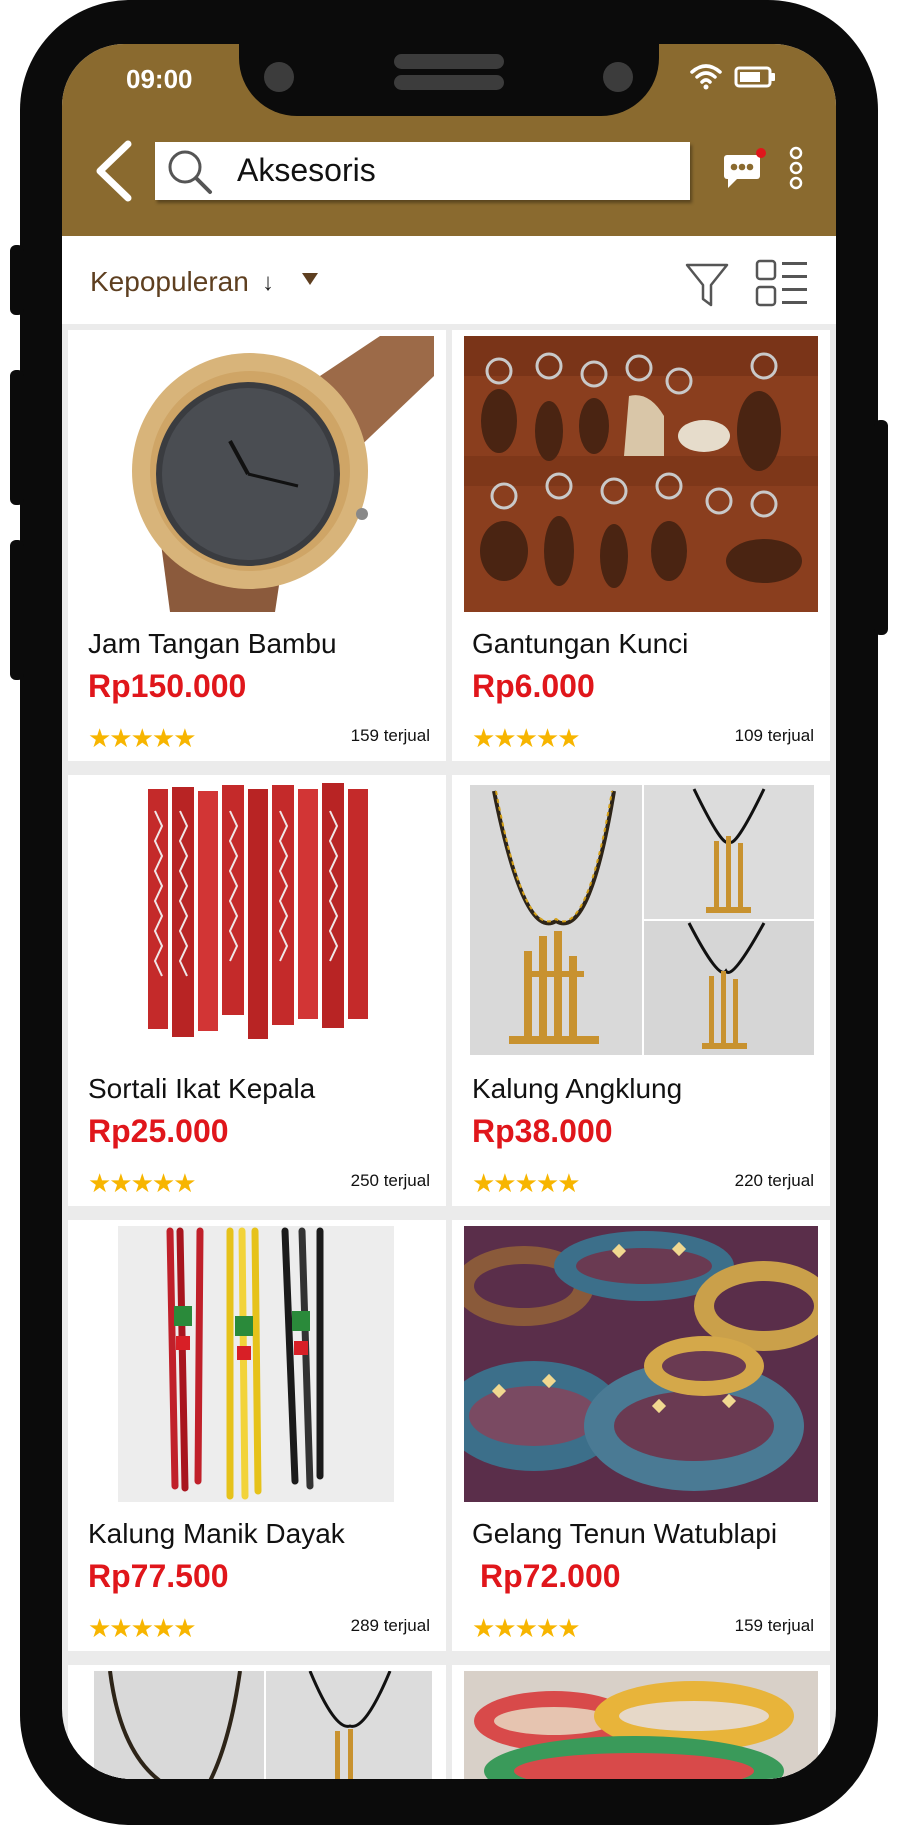  What do you see at coordinates (279, 77) in the screenshot?
I see `front-camera` at bounding box center [279, 77].